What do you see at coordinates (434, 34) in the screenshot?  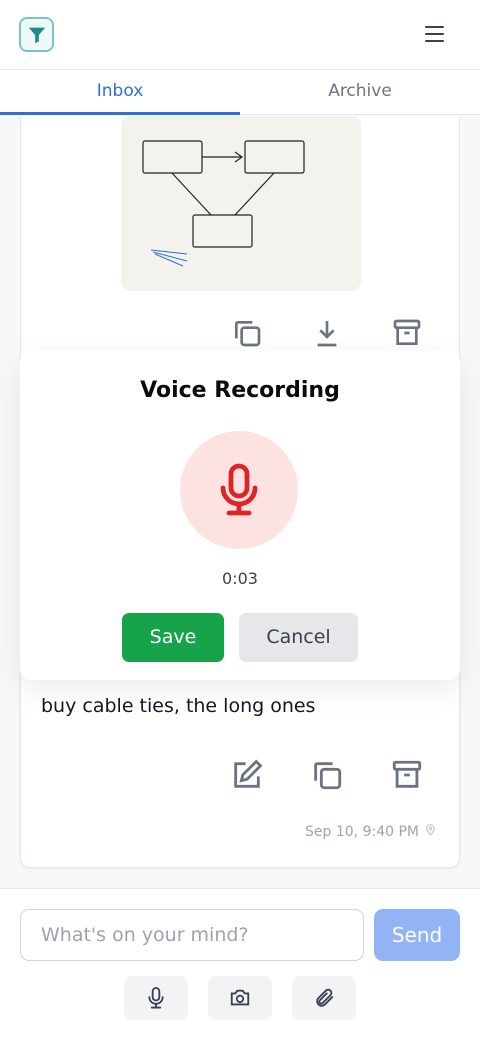 I see `hamburger-menu-icon` at bounding box center [434, 34].